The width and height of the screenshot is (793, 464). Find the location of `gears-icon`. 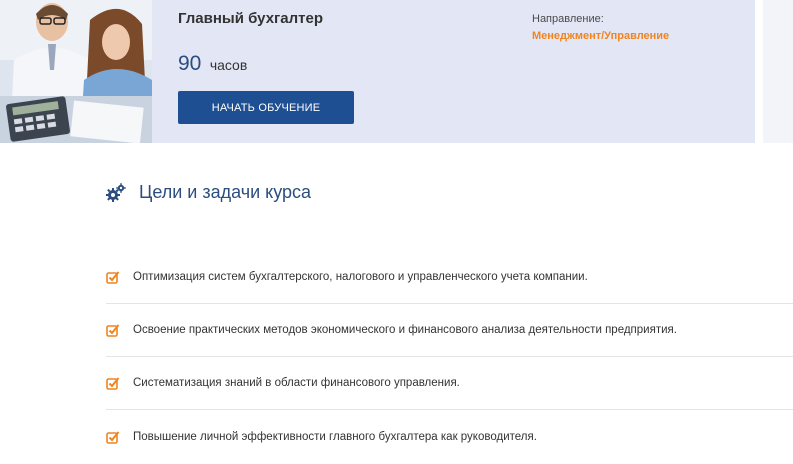

gears-icon is located at coordinates (116, 192).